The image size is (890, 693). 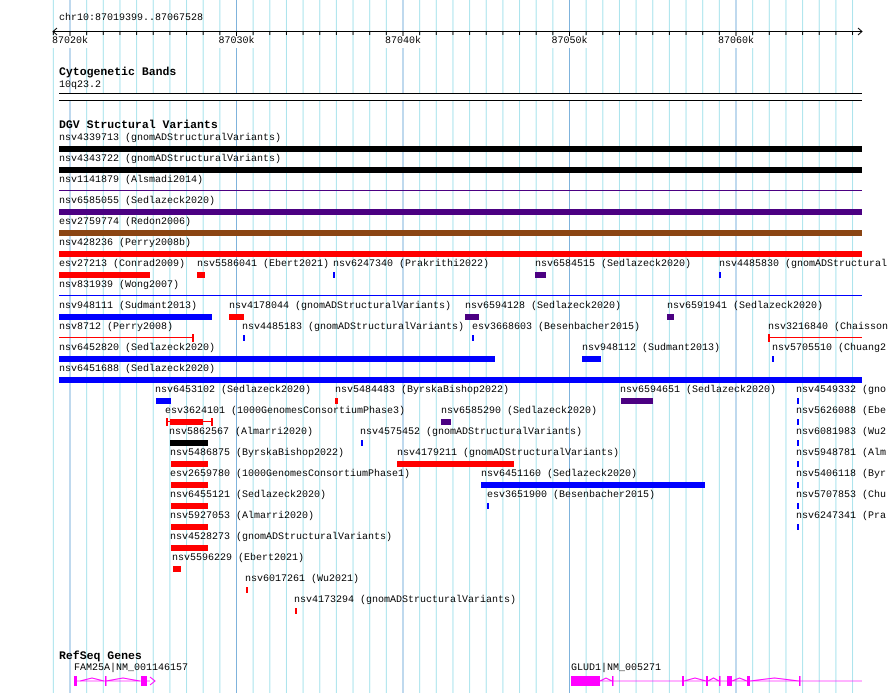 What do you see at coordinates (241, 433) in the screenshot?
I see `variant-label: nsv5862567 (Almarri2020)` at bounding box center [241, 433].